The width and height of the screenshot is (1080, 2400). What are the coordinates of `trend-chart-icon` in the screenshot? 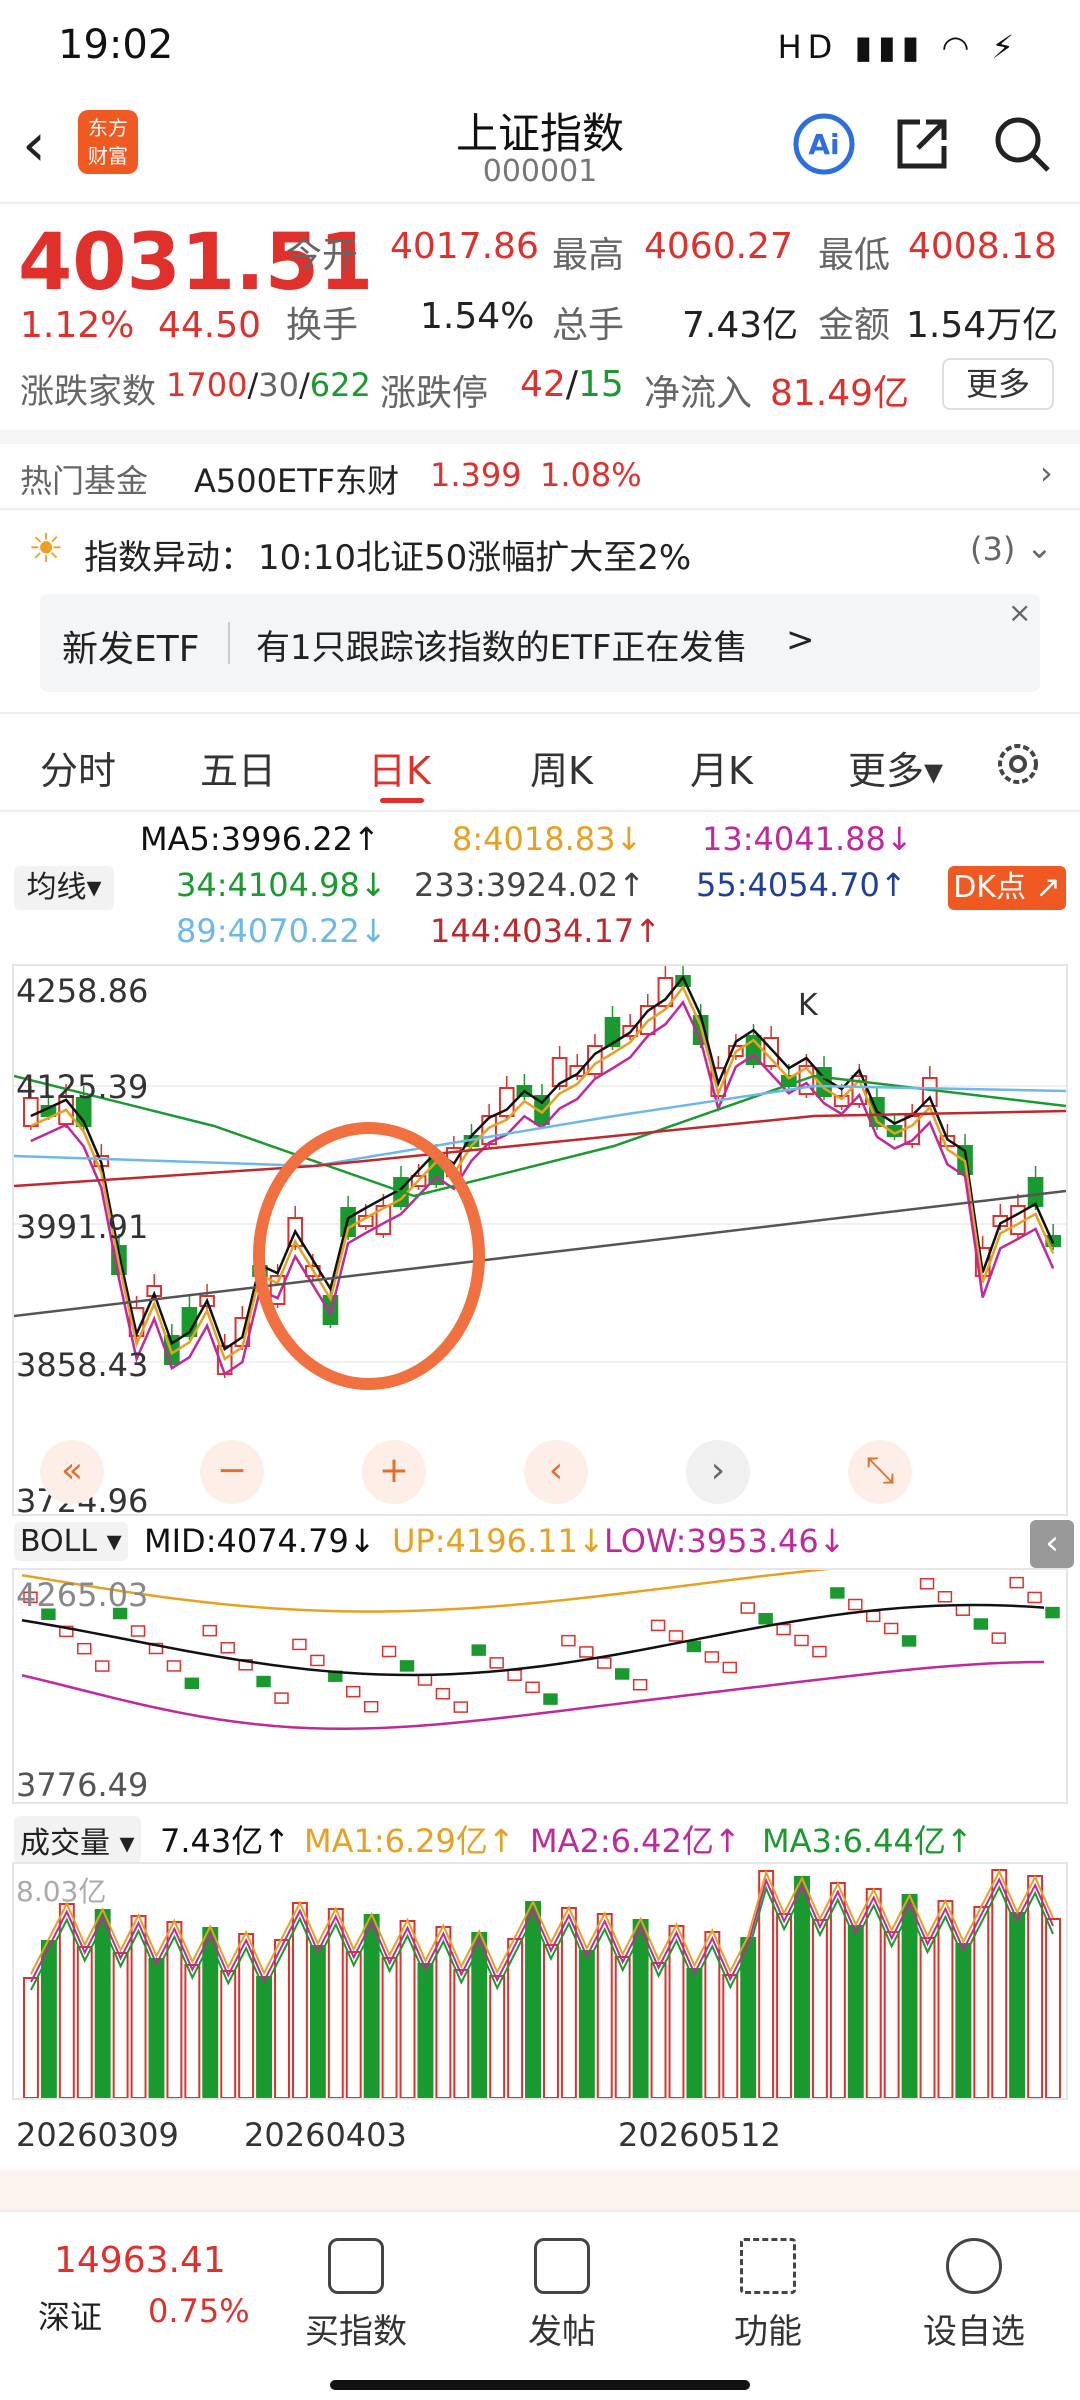 It's located at (356, 2266).